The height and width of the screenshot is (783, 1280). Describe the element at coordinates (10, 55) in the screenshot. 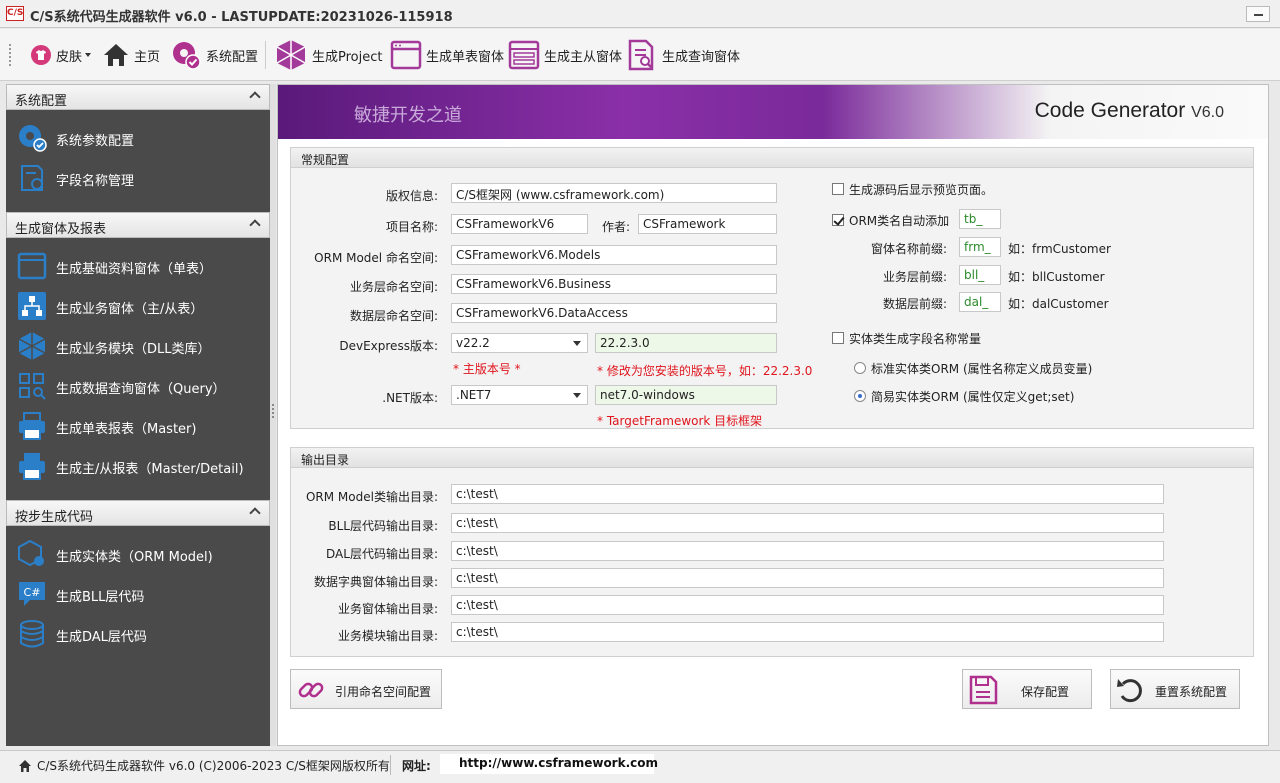

I see `toolbar-grip` at that location.